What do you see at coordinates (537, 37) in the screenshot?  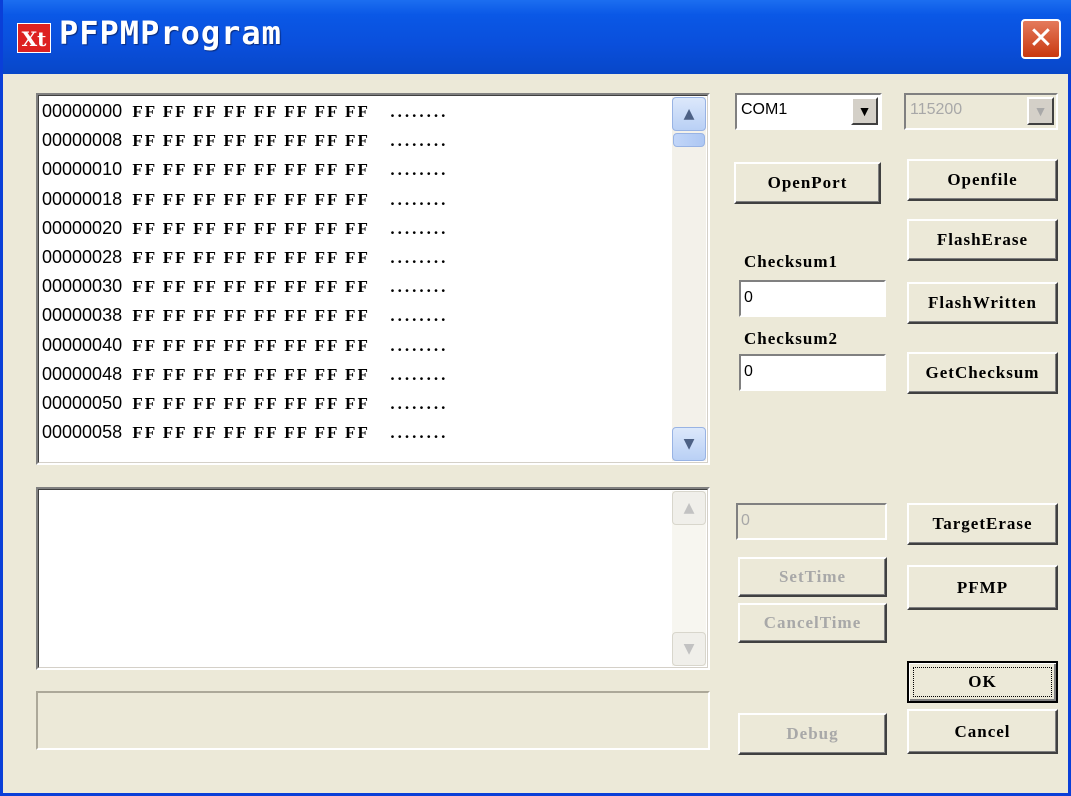 I see `title-bar: Xt PFPMProgram ✕` at bounding box center [537, 37].